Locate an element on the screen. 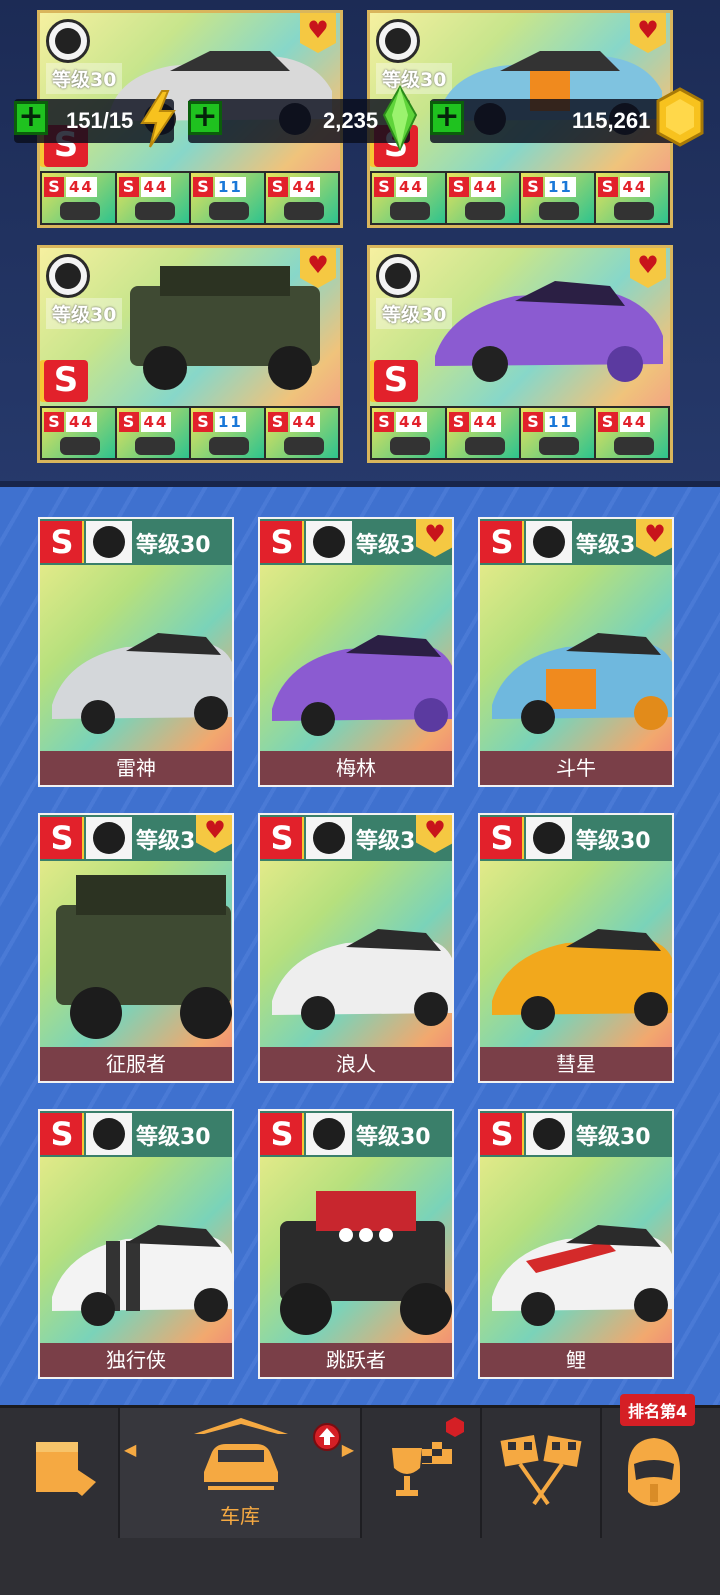  garage-car-card: S 等级30 彗星 is located at coordinates (576, 948).